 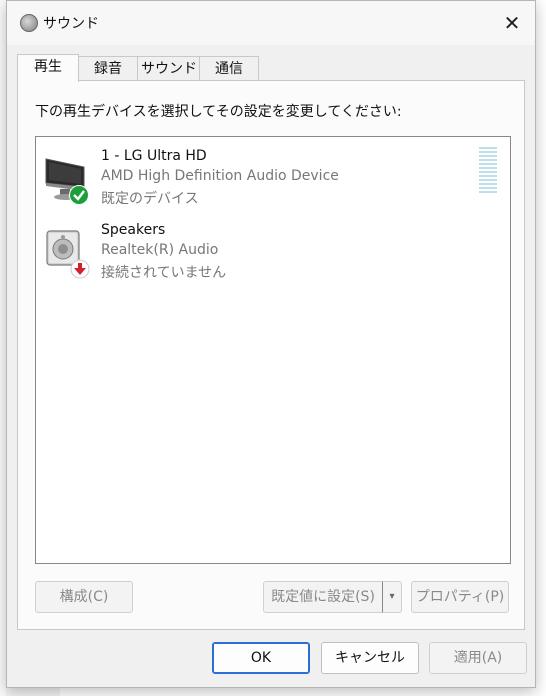 What do you see at coordinates (261, 658) in the screenshot?
I see `ok-button: OK` at bounding box center [261, 658].